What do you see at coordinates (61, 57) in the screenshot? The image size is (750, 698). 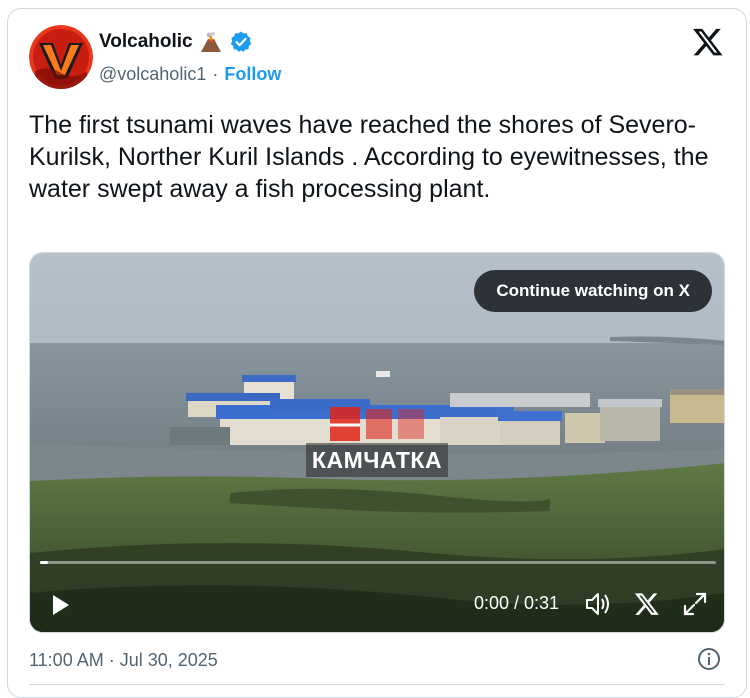 I see `avatar` at bounding box center [61, 57].